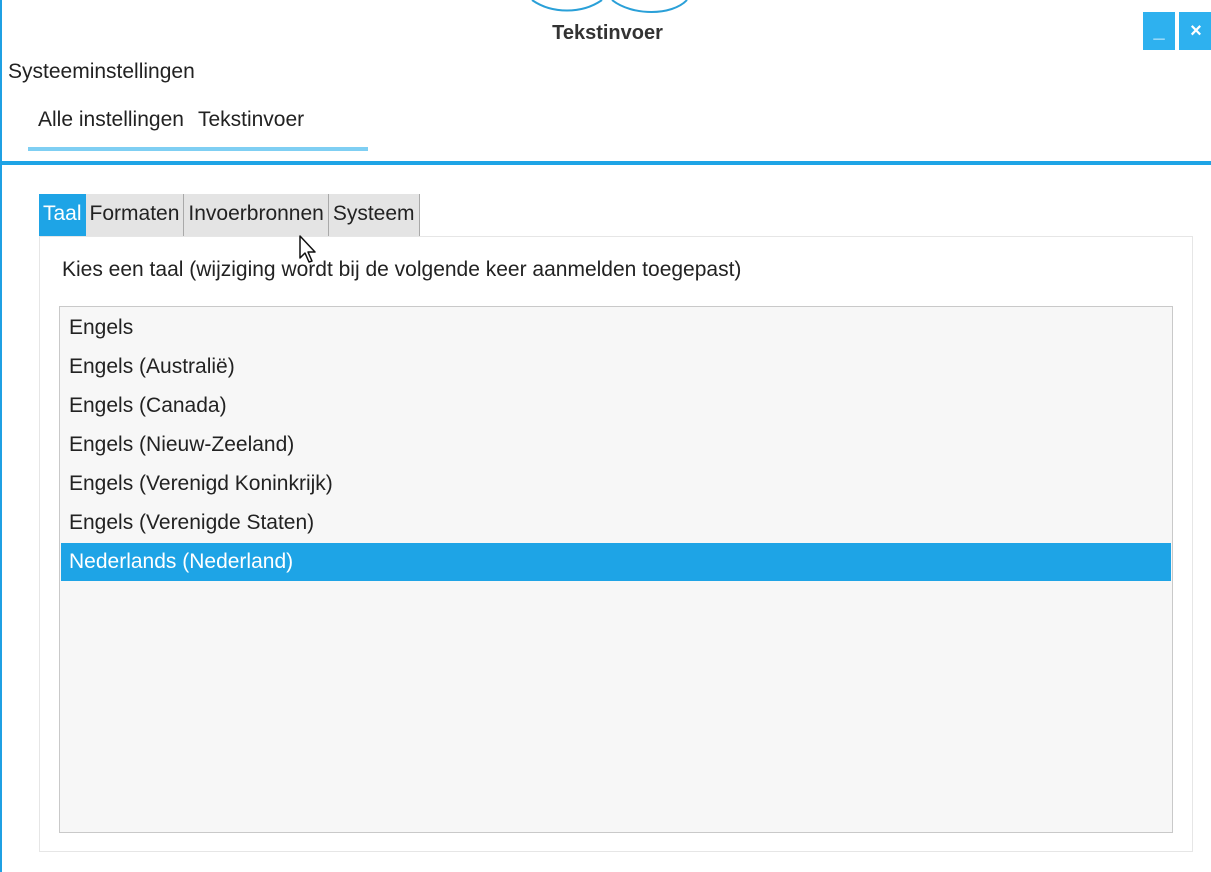 The width and height of the screenshot is (1211, 872). Describe the element at coordinates (307, 249) in the screenshot. I see `mouse-pointer-icon` at that location.